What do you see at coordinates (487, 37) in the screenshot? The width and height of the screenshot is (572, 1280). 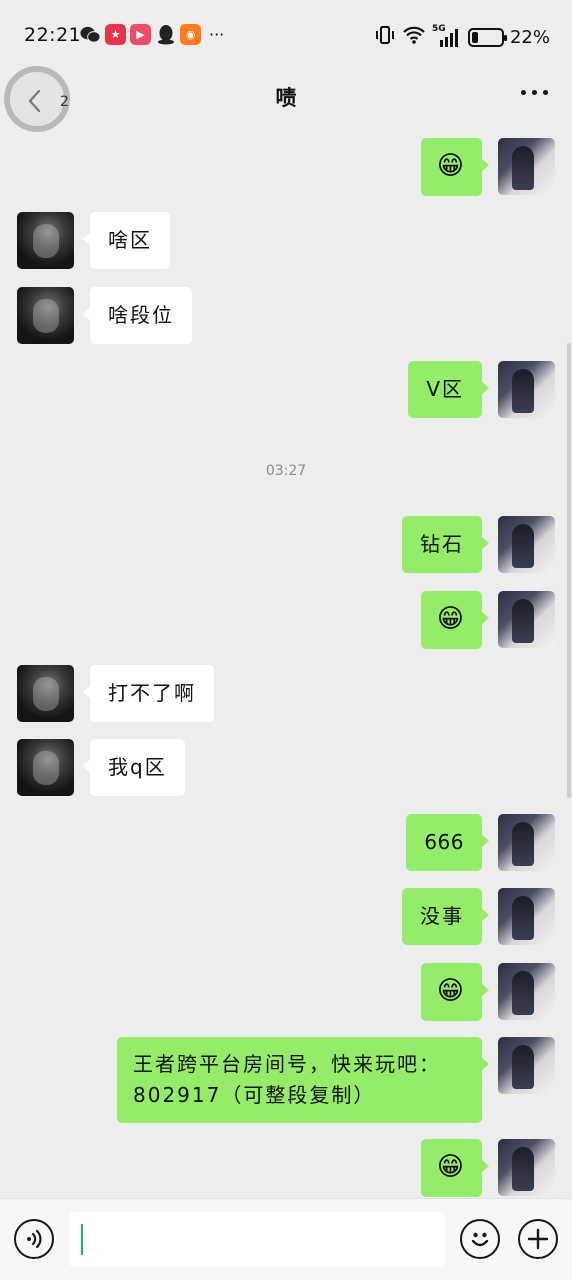 I see `battery-icon` at bounding box center [487, 37].